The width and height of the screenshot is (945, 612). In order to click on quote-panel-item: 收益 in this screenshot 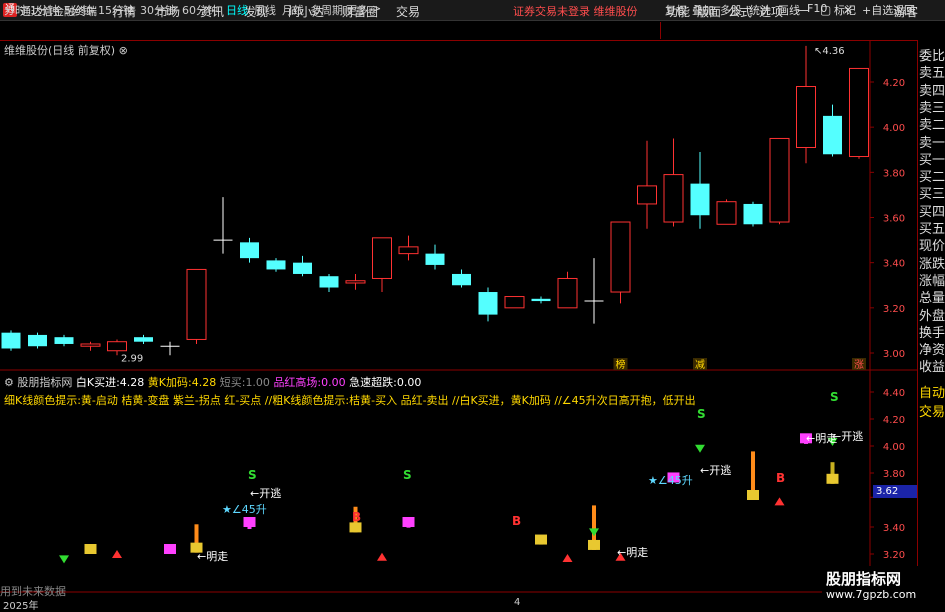, I will do `click(932, 365)`.